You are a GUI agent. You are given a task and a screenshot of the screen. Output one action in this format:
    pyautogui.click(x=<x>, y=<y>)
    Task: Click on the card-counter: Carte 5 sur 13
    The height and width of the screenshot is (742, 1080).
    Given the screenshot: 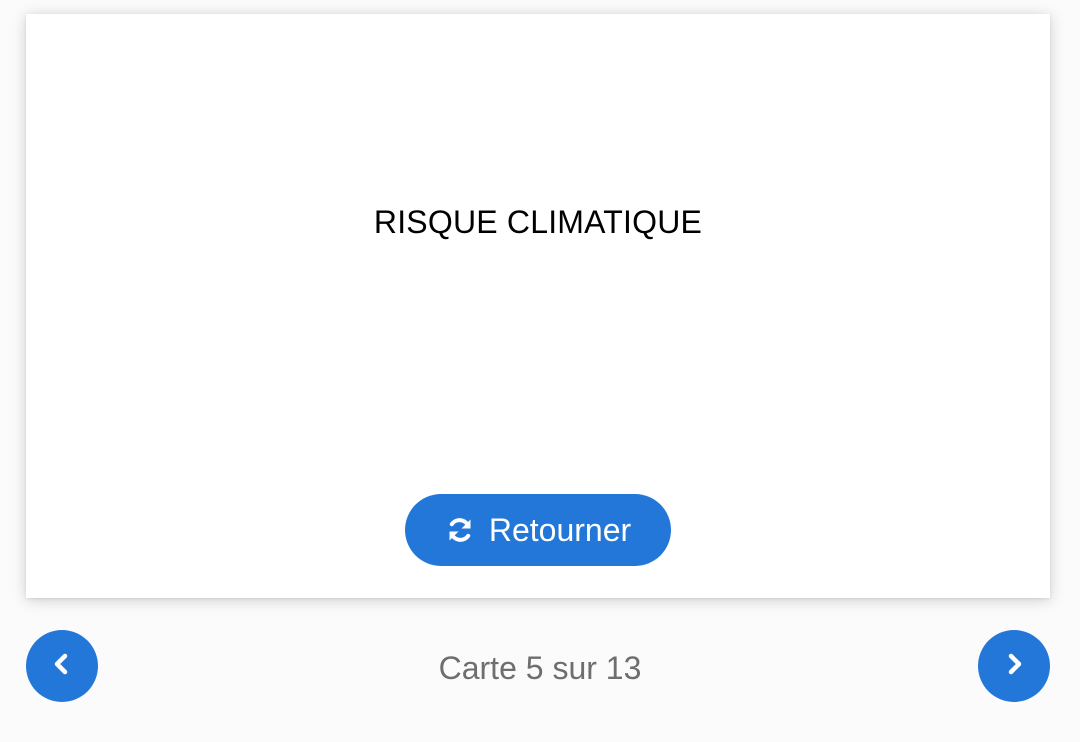 What is the action you would take?
    pyautogui.click(x=540, y=668)
    